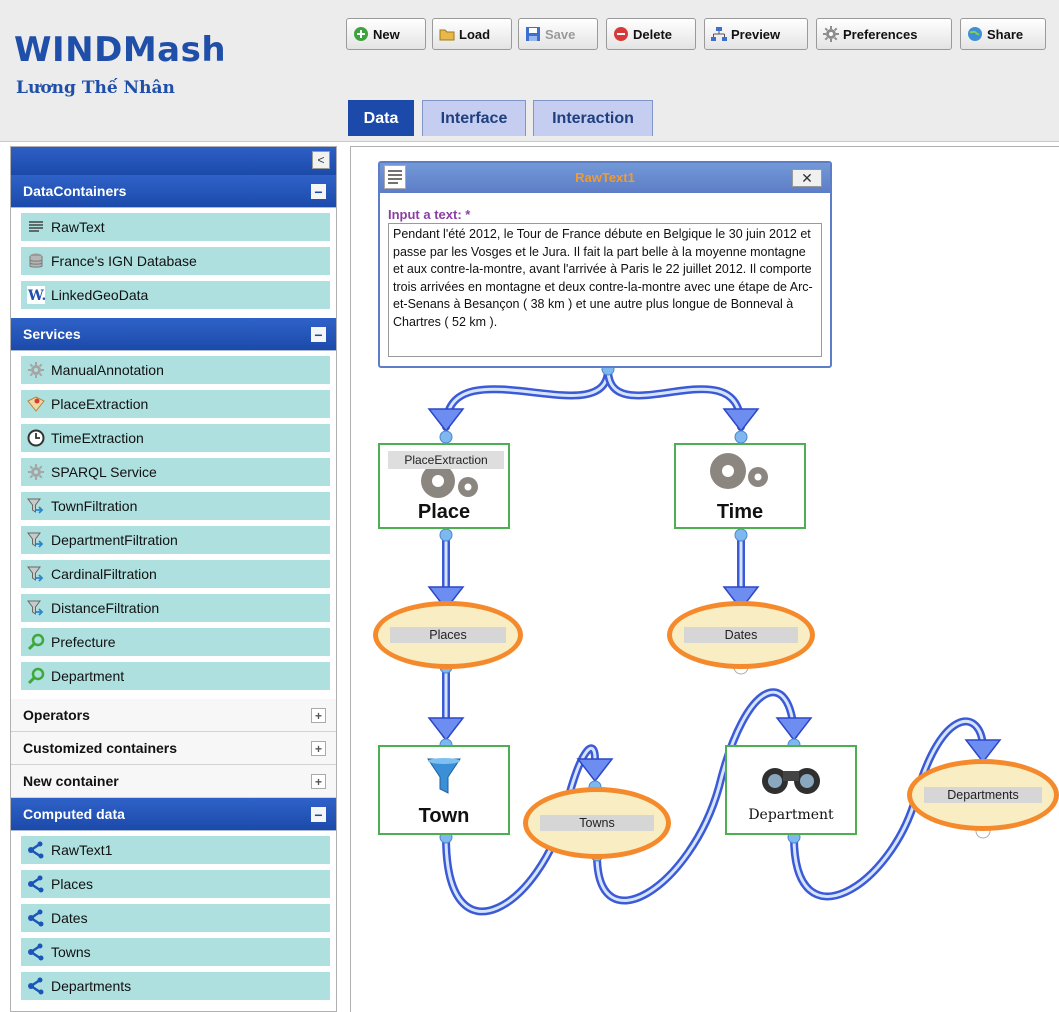 The width and height of the screenshot is (1059, 1012). I want to click on delete-label: Delete, so click(653, 34).